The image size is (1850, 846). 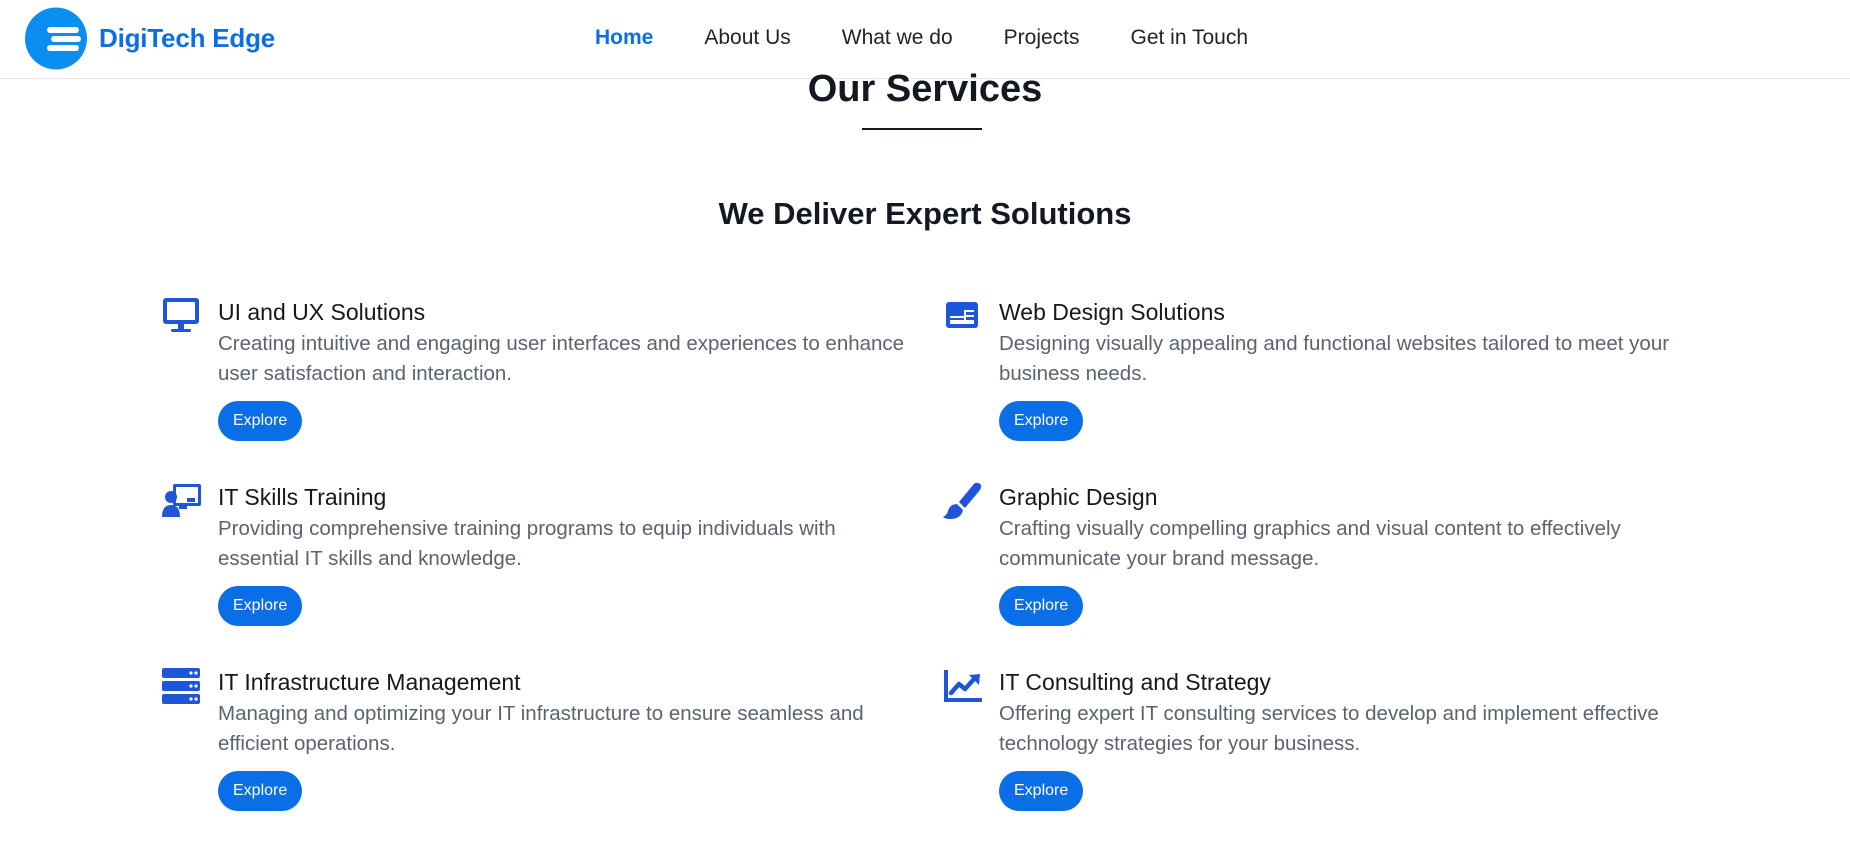 I want to click on nav-projects: Projects, so click(x=1042, y=38).